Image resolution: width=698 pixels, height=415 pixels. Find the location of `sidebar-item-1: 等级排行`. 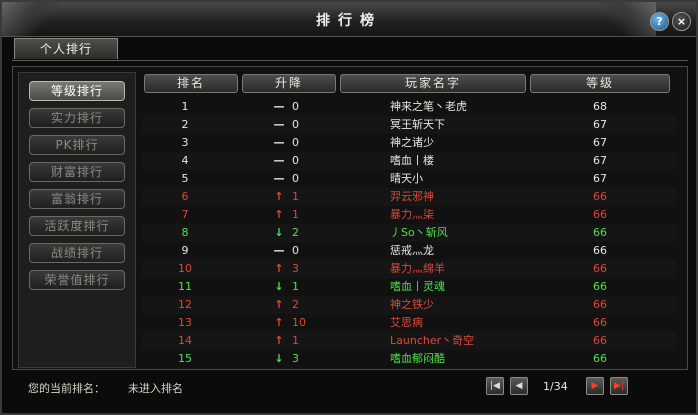

sidebar-item-1: 等级排行 is located at coordinates (77, 91).